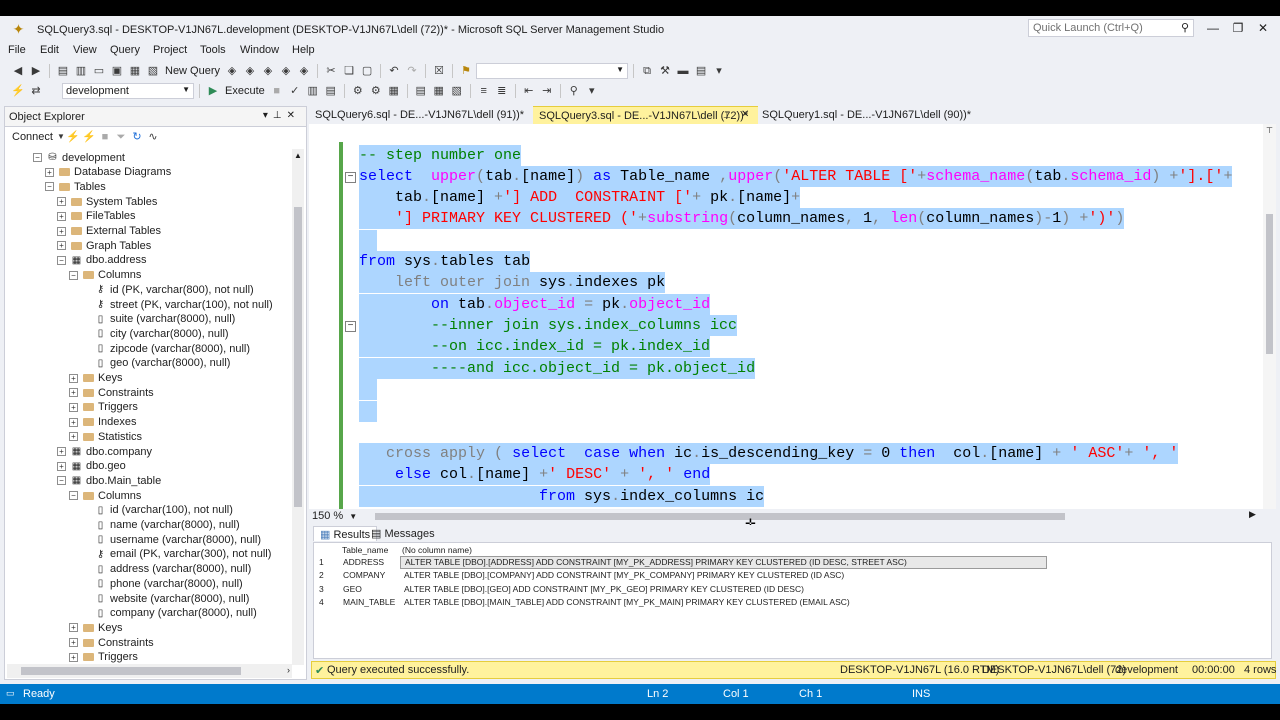 This screenshot has width=1280, height=720. Describe the element at coordinates (439, 91) in the screenshot. I see `results-to-grid-icon: ▦` at that location.